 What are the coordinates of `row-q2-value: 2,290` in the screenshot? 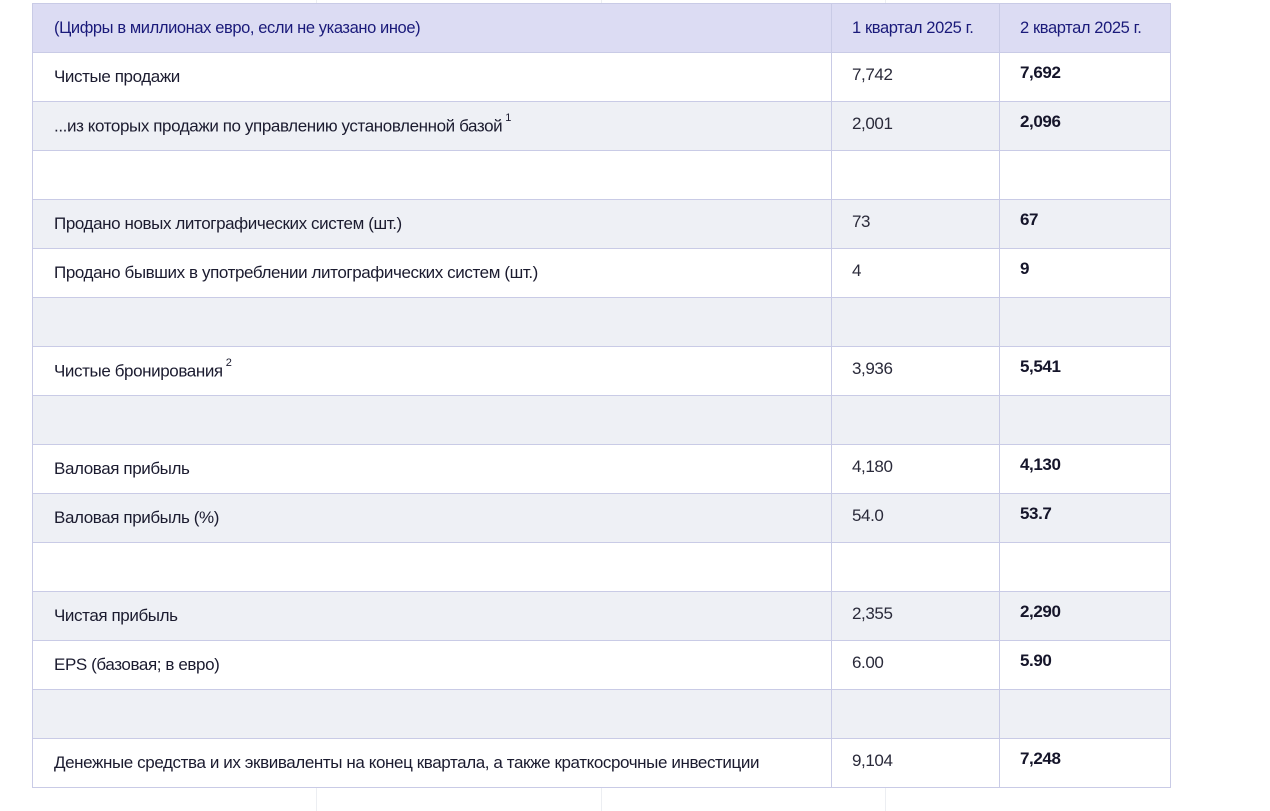 It's located at (1085, 616).